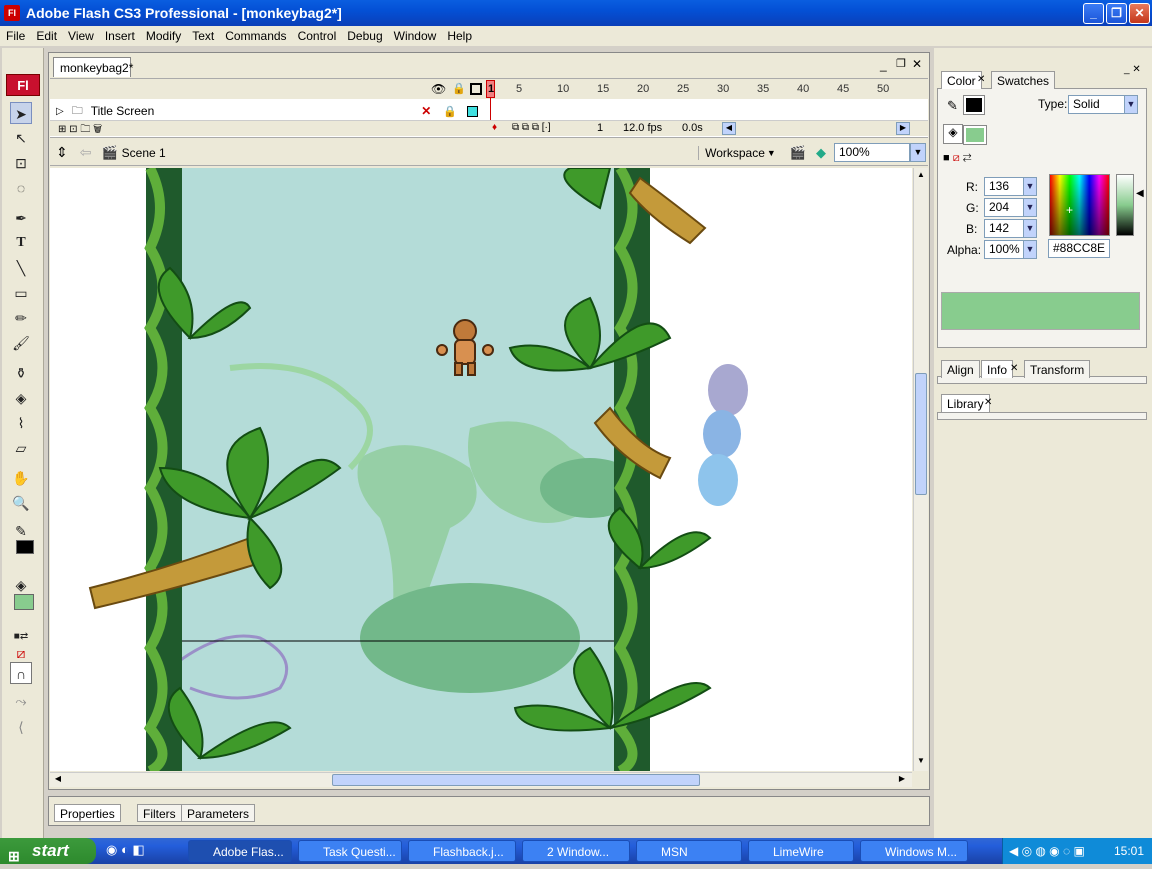  I want to click on stage-horizontal-scrollbar: ◀ ▶, so click(481, 779).